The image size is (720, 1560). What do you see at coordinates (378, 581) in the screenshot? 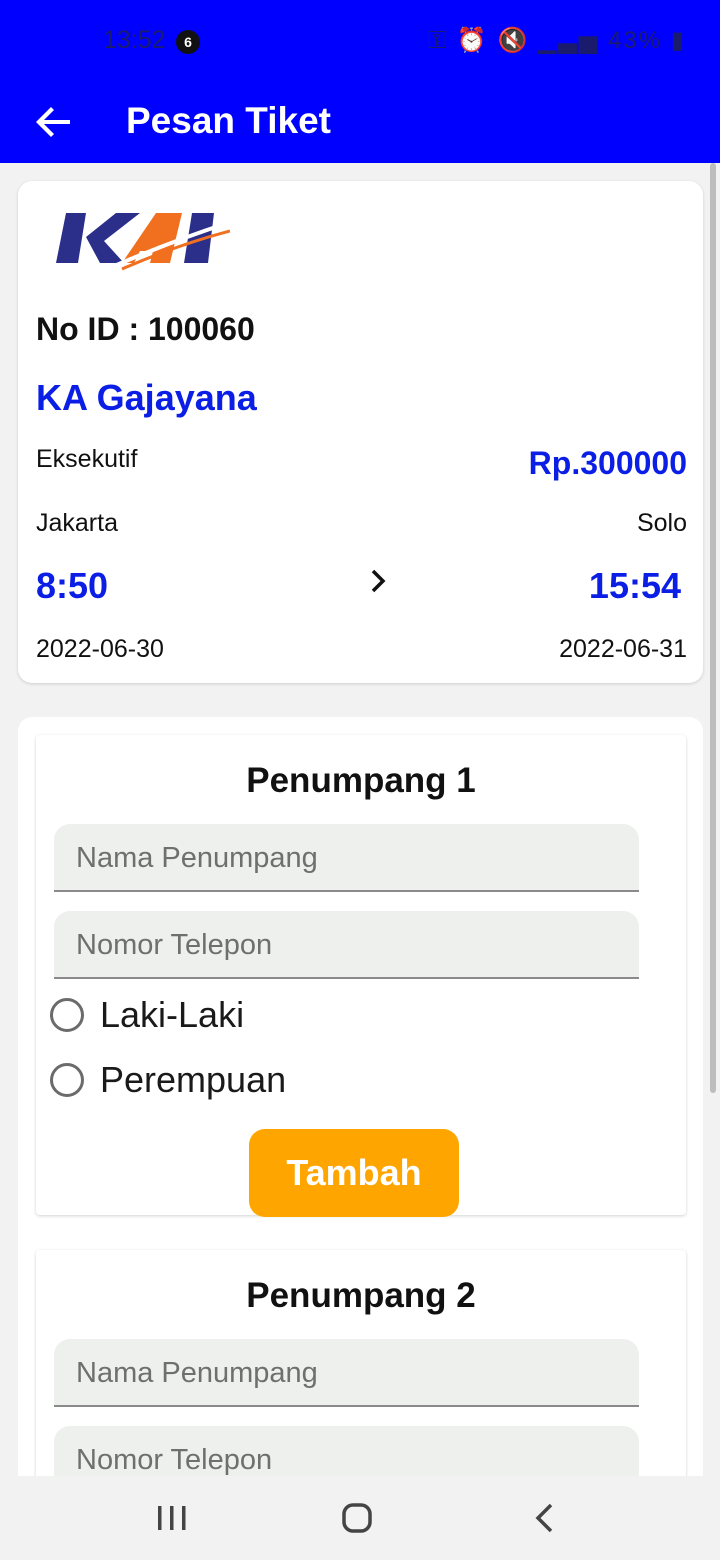
I see `chevron-right-icon` at bounding box center [378, 581].